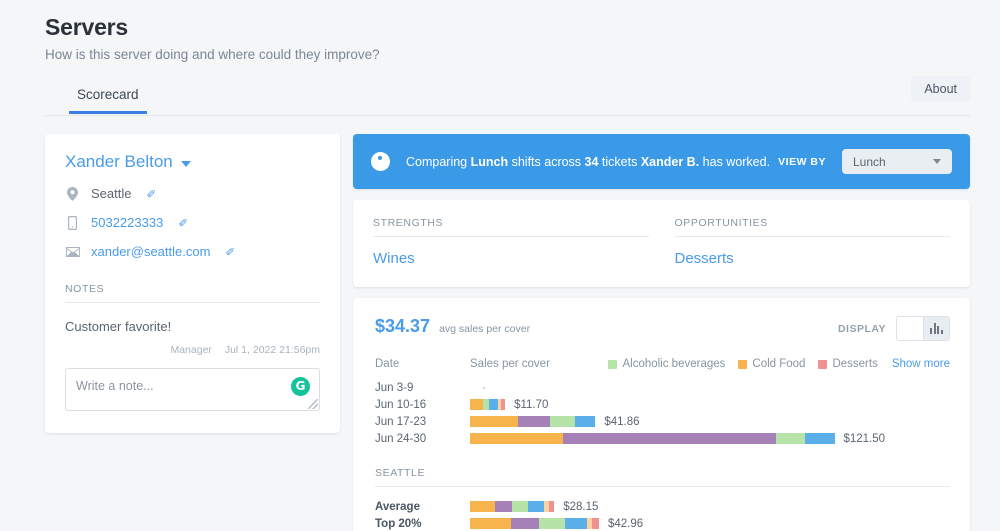 Image resolution: width=1000 pixels, height=531 pixels. I want to click on grammarly-icon: G, so click(300, 386).